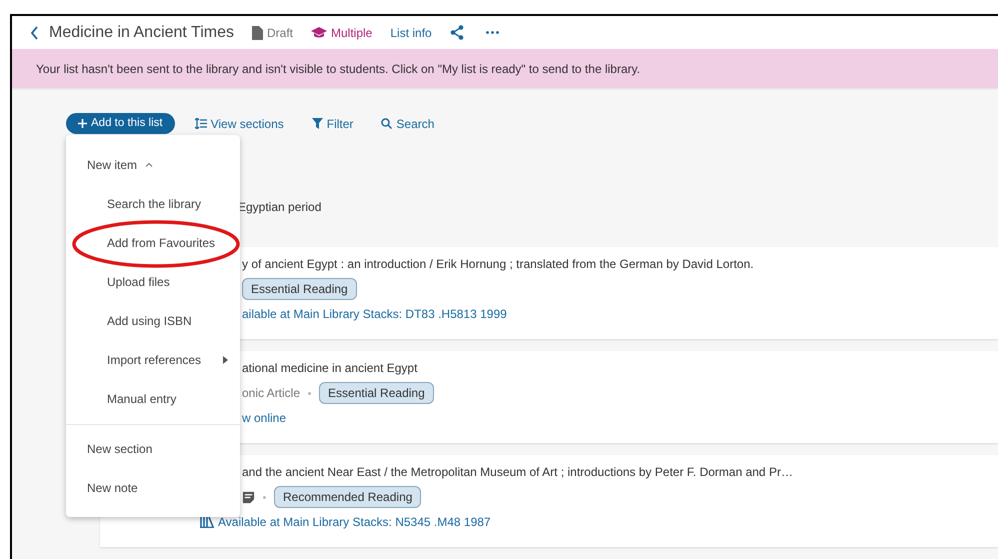 The width and height of the screenshot is (998, 559). Describe the element at coordinates (153, 398) in the screenshot. I see `menu-item: Manual entry` at that location.